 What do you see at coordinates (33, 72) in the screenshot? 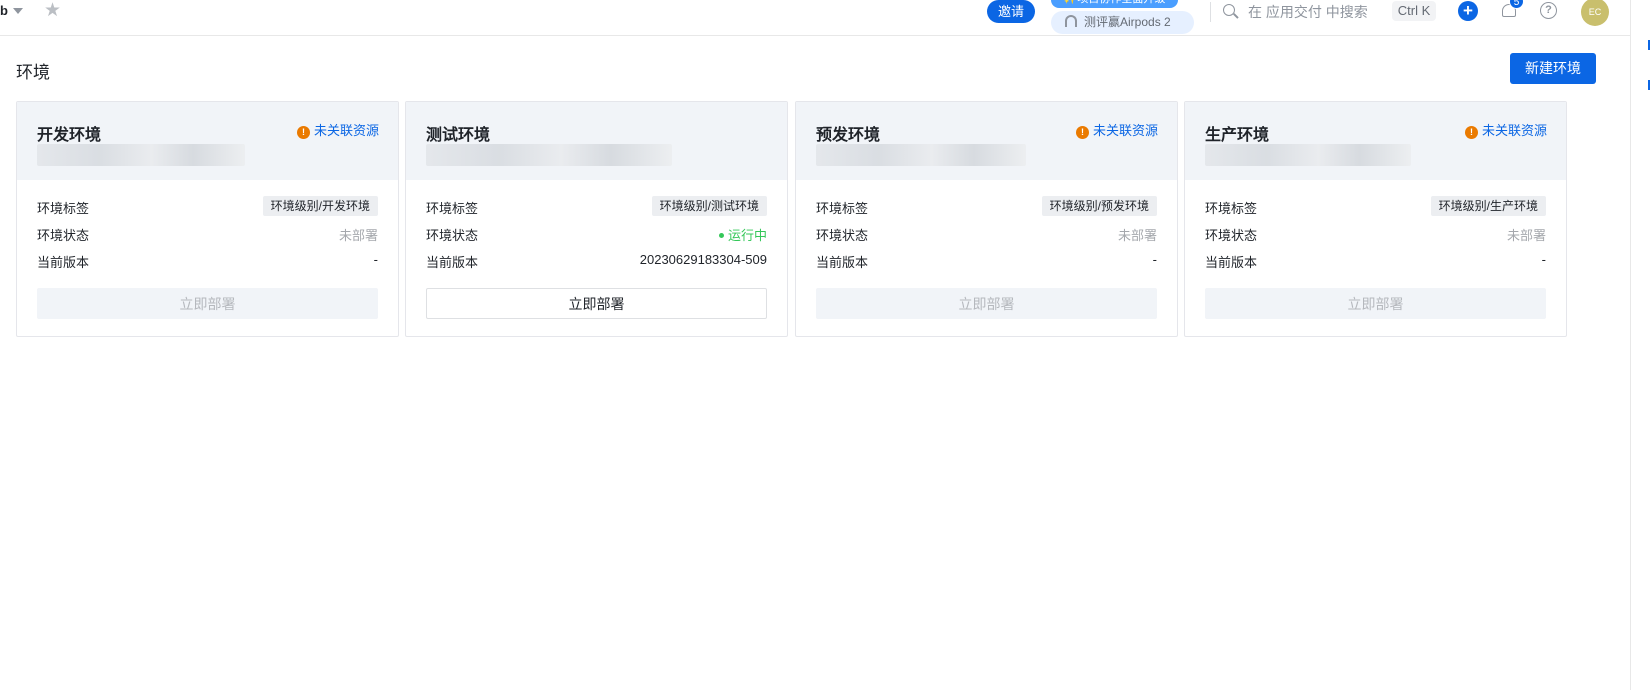
I see `page-title: 环境` at bounding box center [33, 72].